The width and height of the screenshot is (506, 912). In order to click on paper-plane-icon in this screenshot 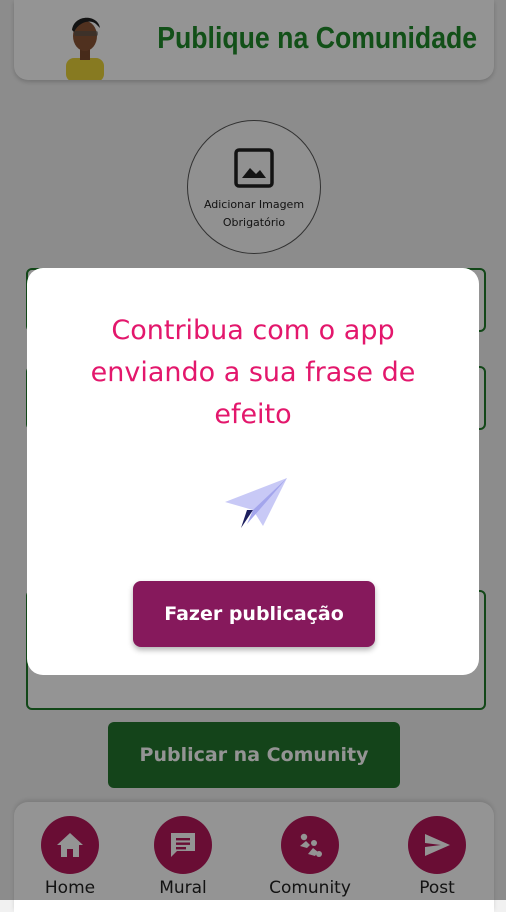, I will do `click(256, 503)`.